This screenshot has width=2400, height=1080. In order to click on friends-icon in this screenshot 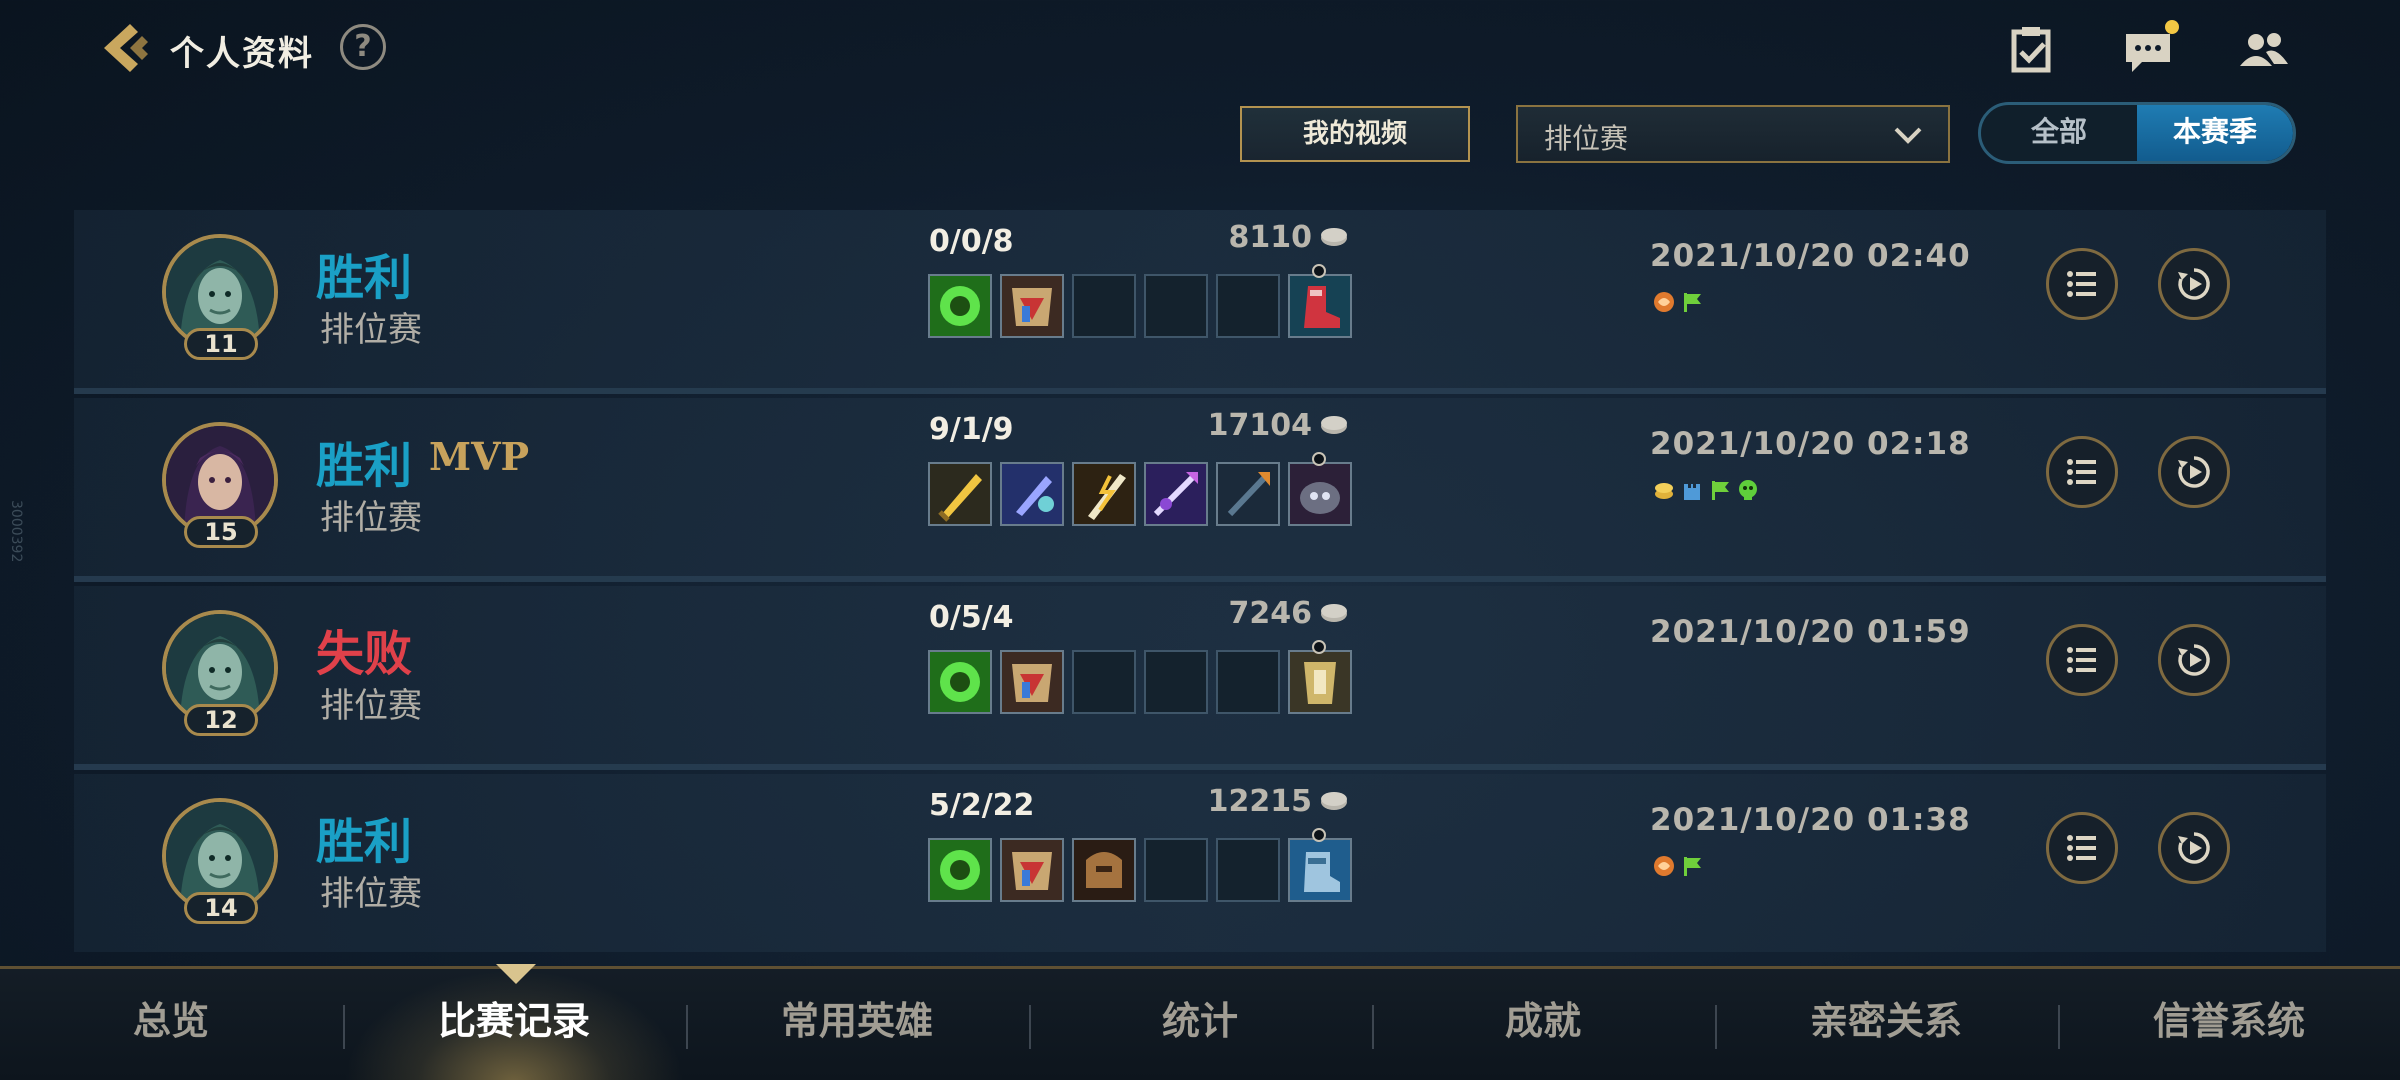, I will do `click(2264, 50)`.